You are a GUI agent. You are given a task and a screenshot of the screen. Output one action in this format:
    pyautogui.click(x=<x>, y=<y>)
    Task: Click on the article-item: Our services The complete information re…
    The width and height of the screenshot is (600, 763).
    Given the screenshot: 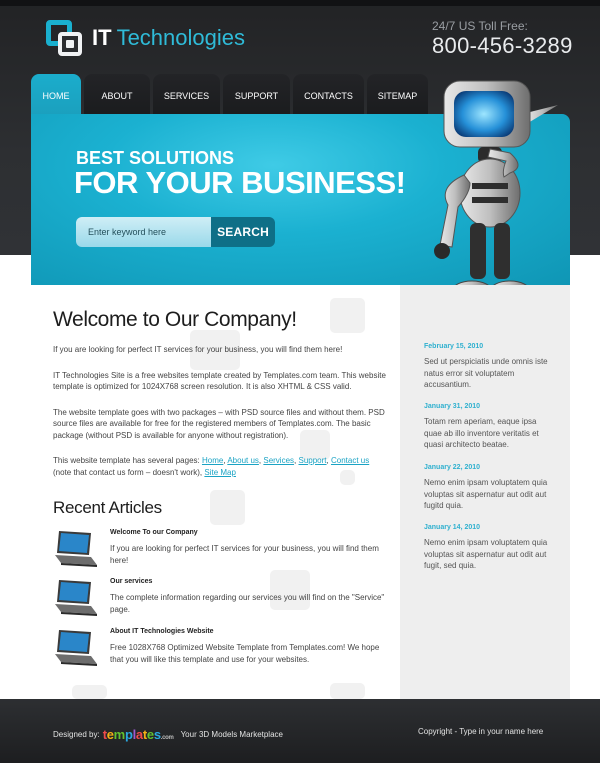 What is the action you would take?
    pyautogui.click(x=219, y=601)
    